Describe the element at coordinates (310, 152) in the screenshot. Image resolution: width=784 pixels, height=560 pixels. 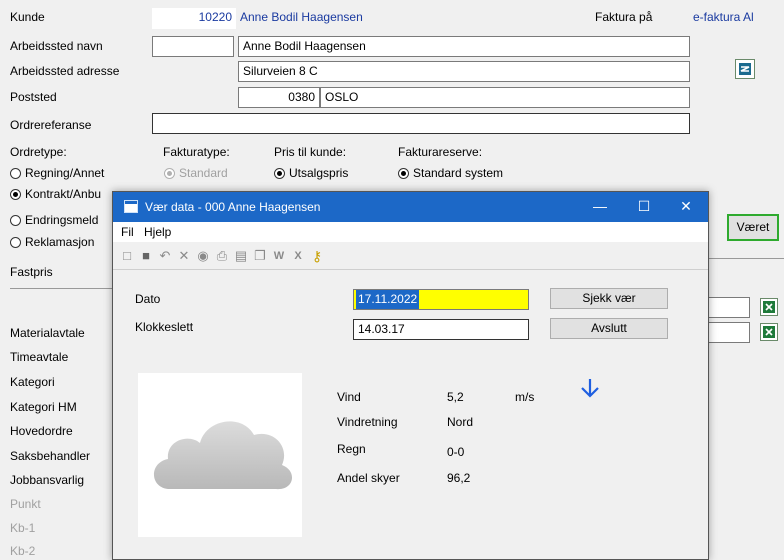
I see `pris-label: Pris til kunde:` at that location.